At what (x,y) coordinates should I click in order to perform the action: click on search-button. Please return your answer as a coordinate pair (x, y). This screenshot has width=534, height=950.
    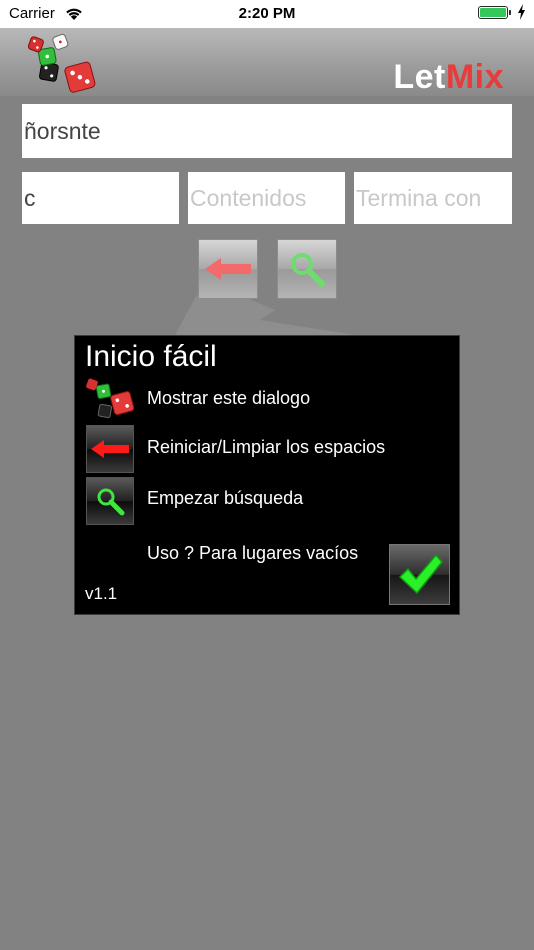
    Looking at the image, I should click on (307, 269).